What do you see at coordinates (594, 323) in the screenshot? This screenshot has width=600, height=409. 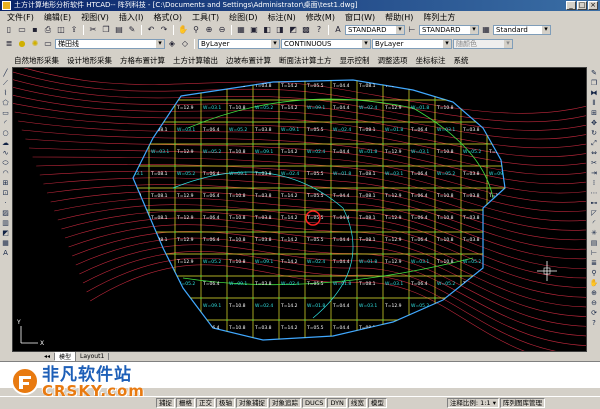 I see `help-icon: ?` at bounding box center [594, 323].